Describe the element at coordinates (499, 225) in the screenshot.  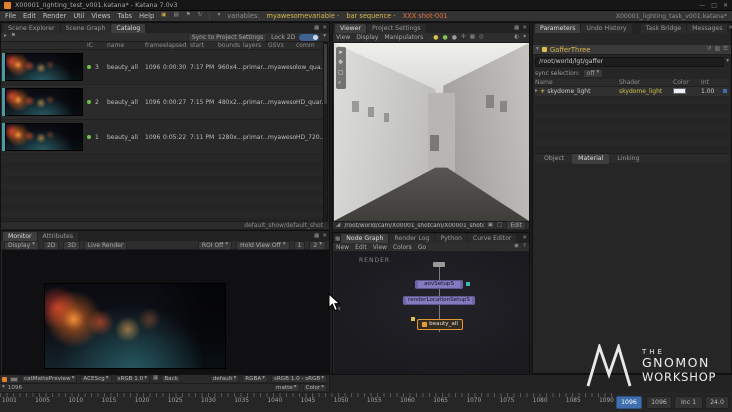
I see `lock-icon: □` at that location.